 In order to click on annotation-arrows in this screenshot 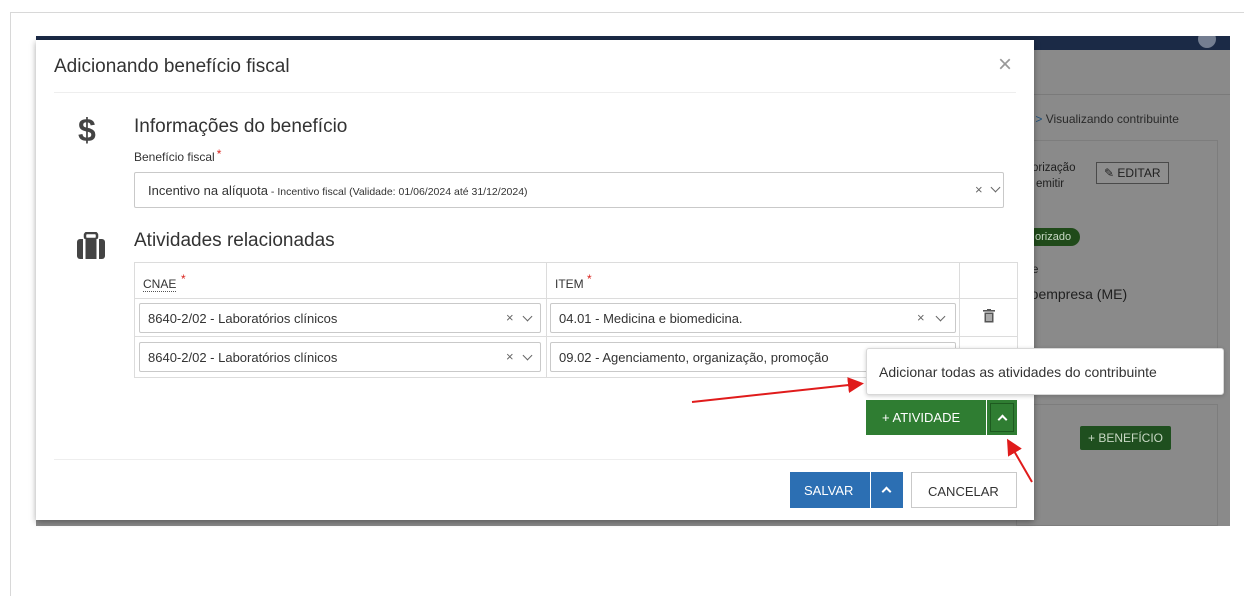, I will do `click(862, 430)`.